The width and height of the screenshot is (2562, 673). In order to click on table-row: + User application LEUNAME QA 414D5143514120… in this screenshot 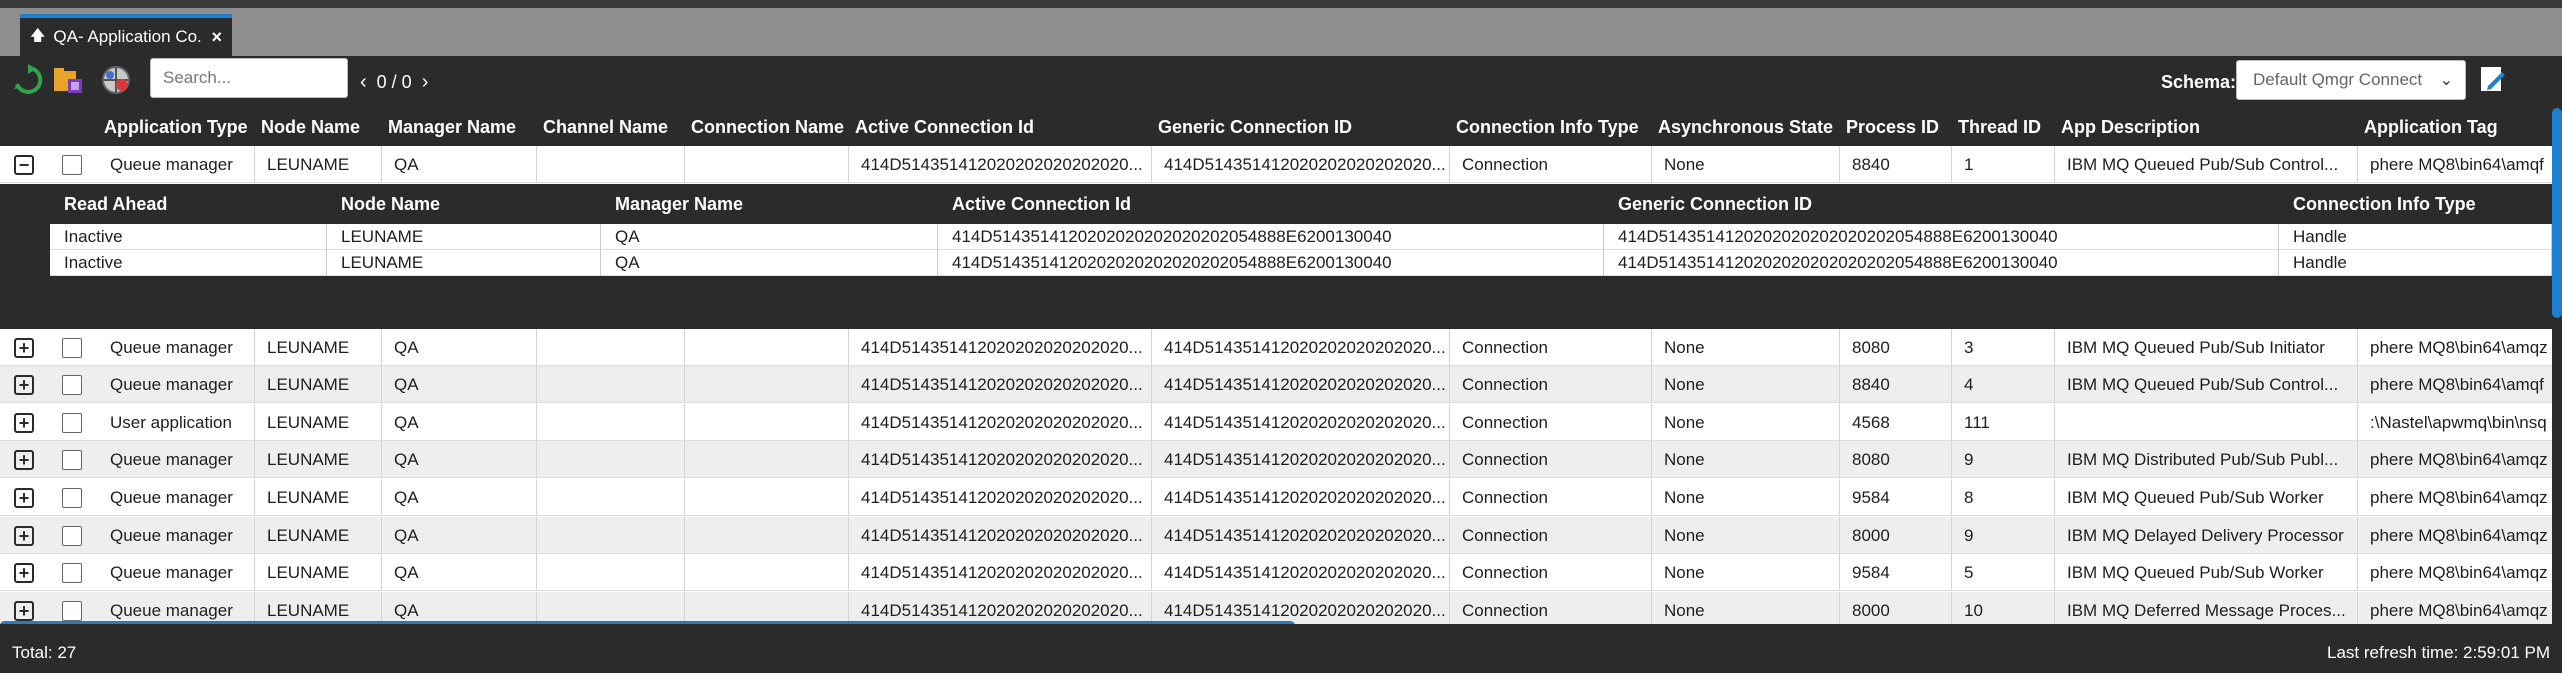, I will do `click(1276, 422)`.